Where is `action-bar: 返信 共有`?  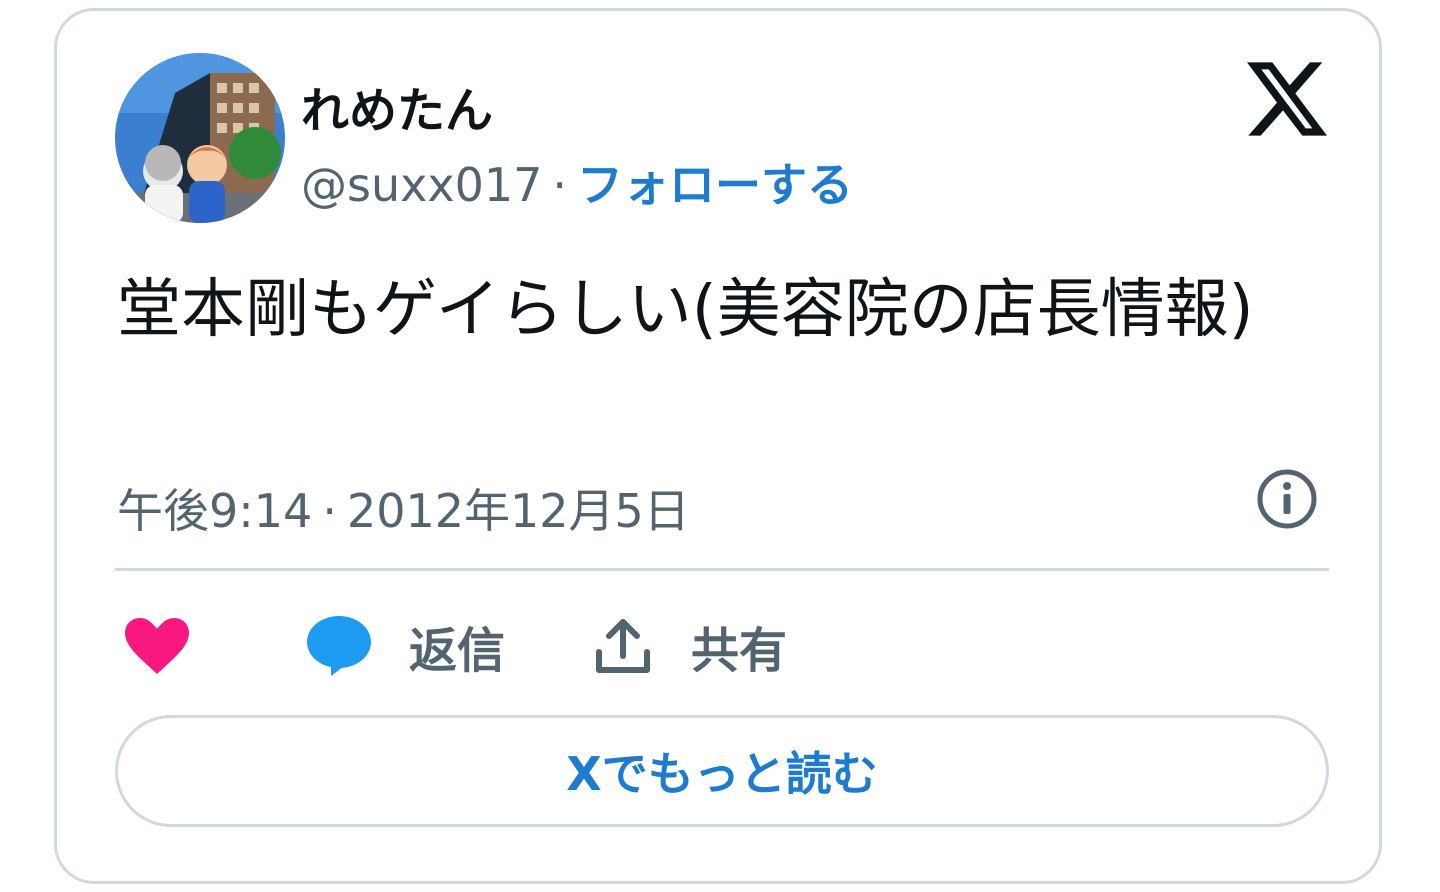 action-bar: 返信 共有 is located at coordinates (718, 646).